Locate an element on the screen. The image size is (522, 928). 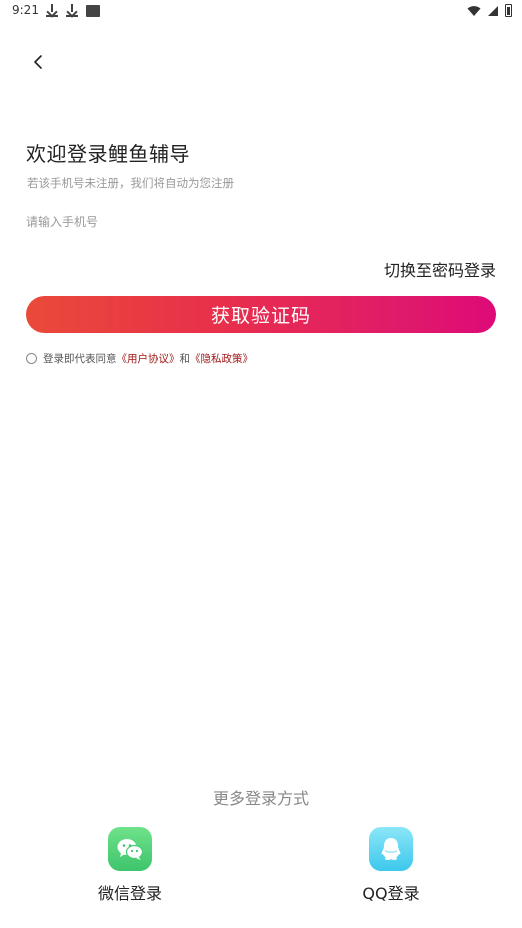
status-notifications: A is located at coordinates (73, 11).